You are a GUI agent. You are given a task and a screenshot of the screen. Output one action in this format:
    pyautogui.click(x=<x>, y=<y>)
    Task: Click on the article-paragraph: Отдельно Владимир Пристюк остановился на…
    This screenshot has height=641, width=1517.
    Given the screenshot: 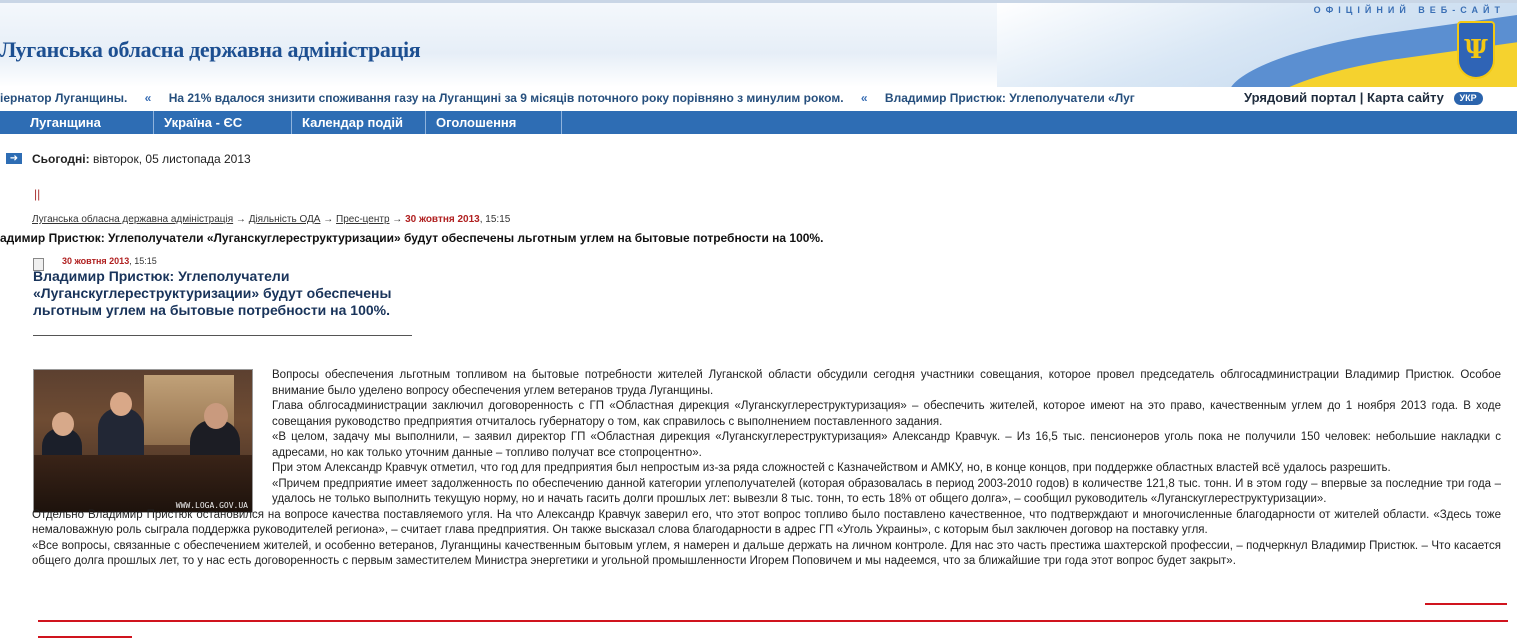 What is the action you would take?
    pyautogui.click(x=766, y=522)
    